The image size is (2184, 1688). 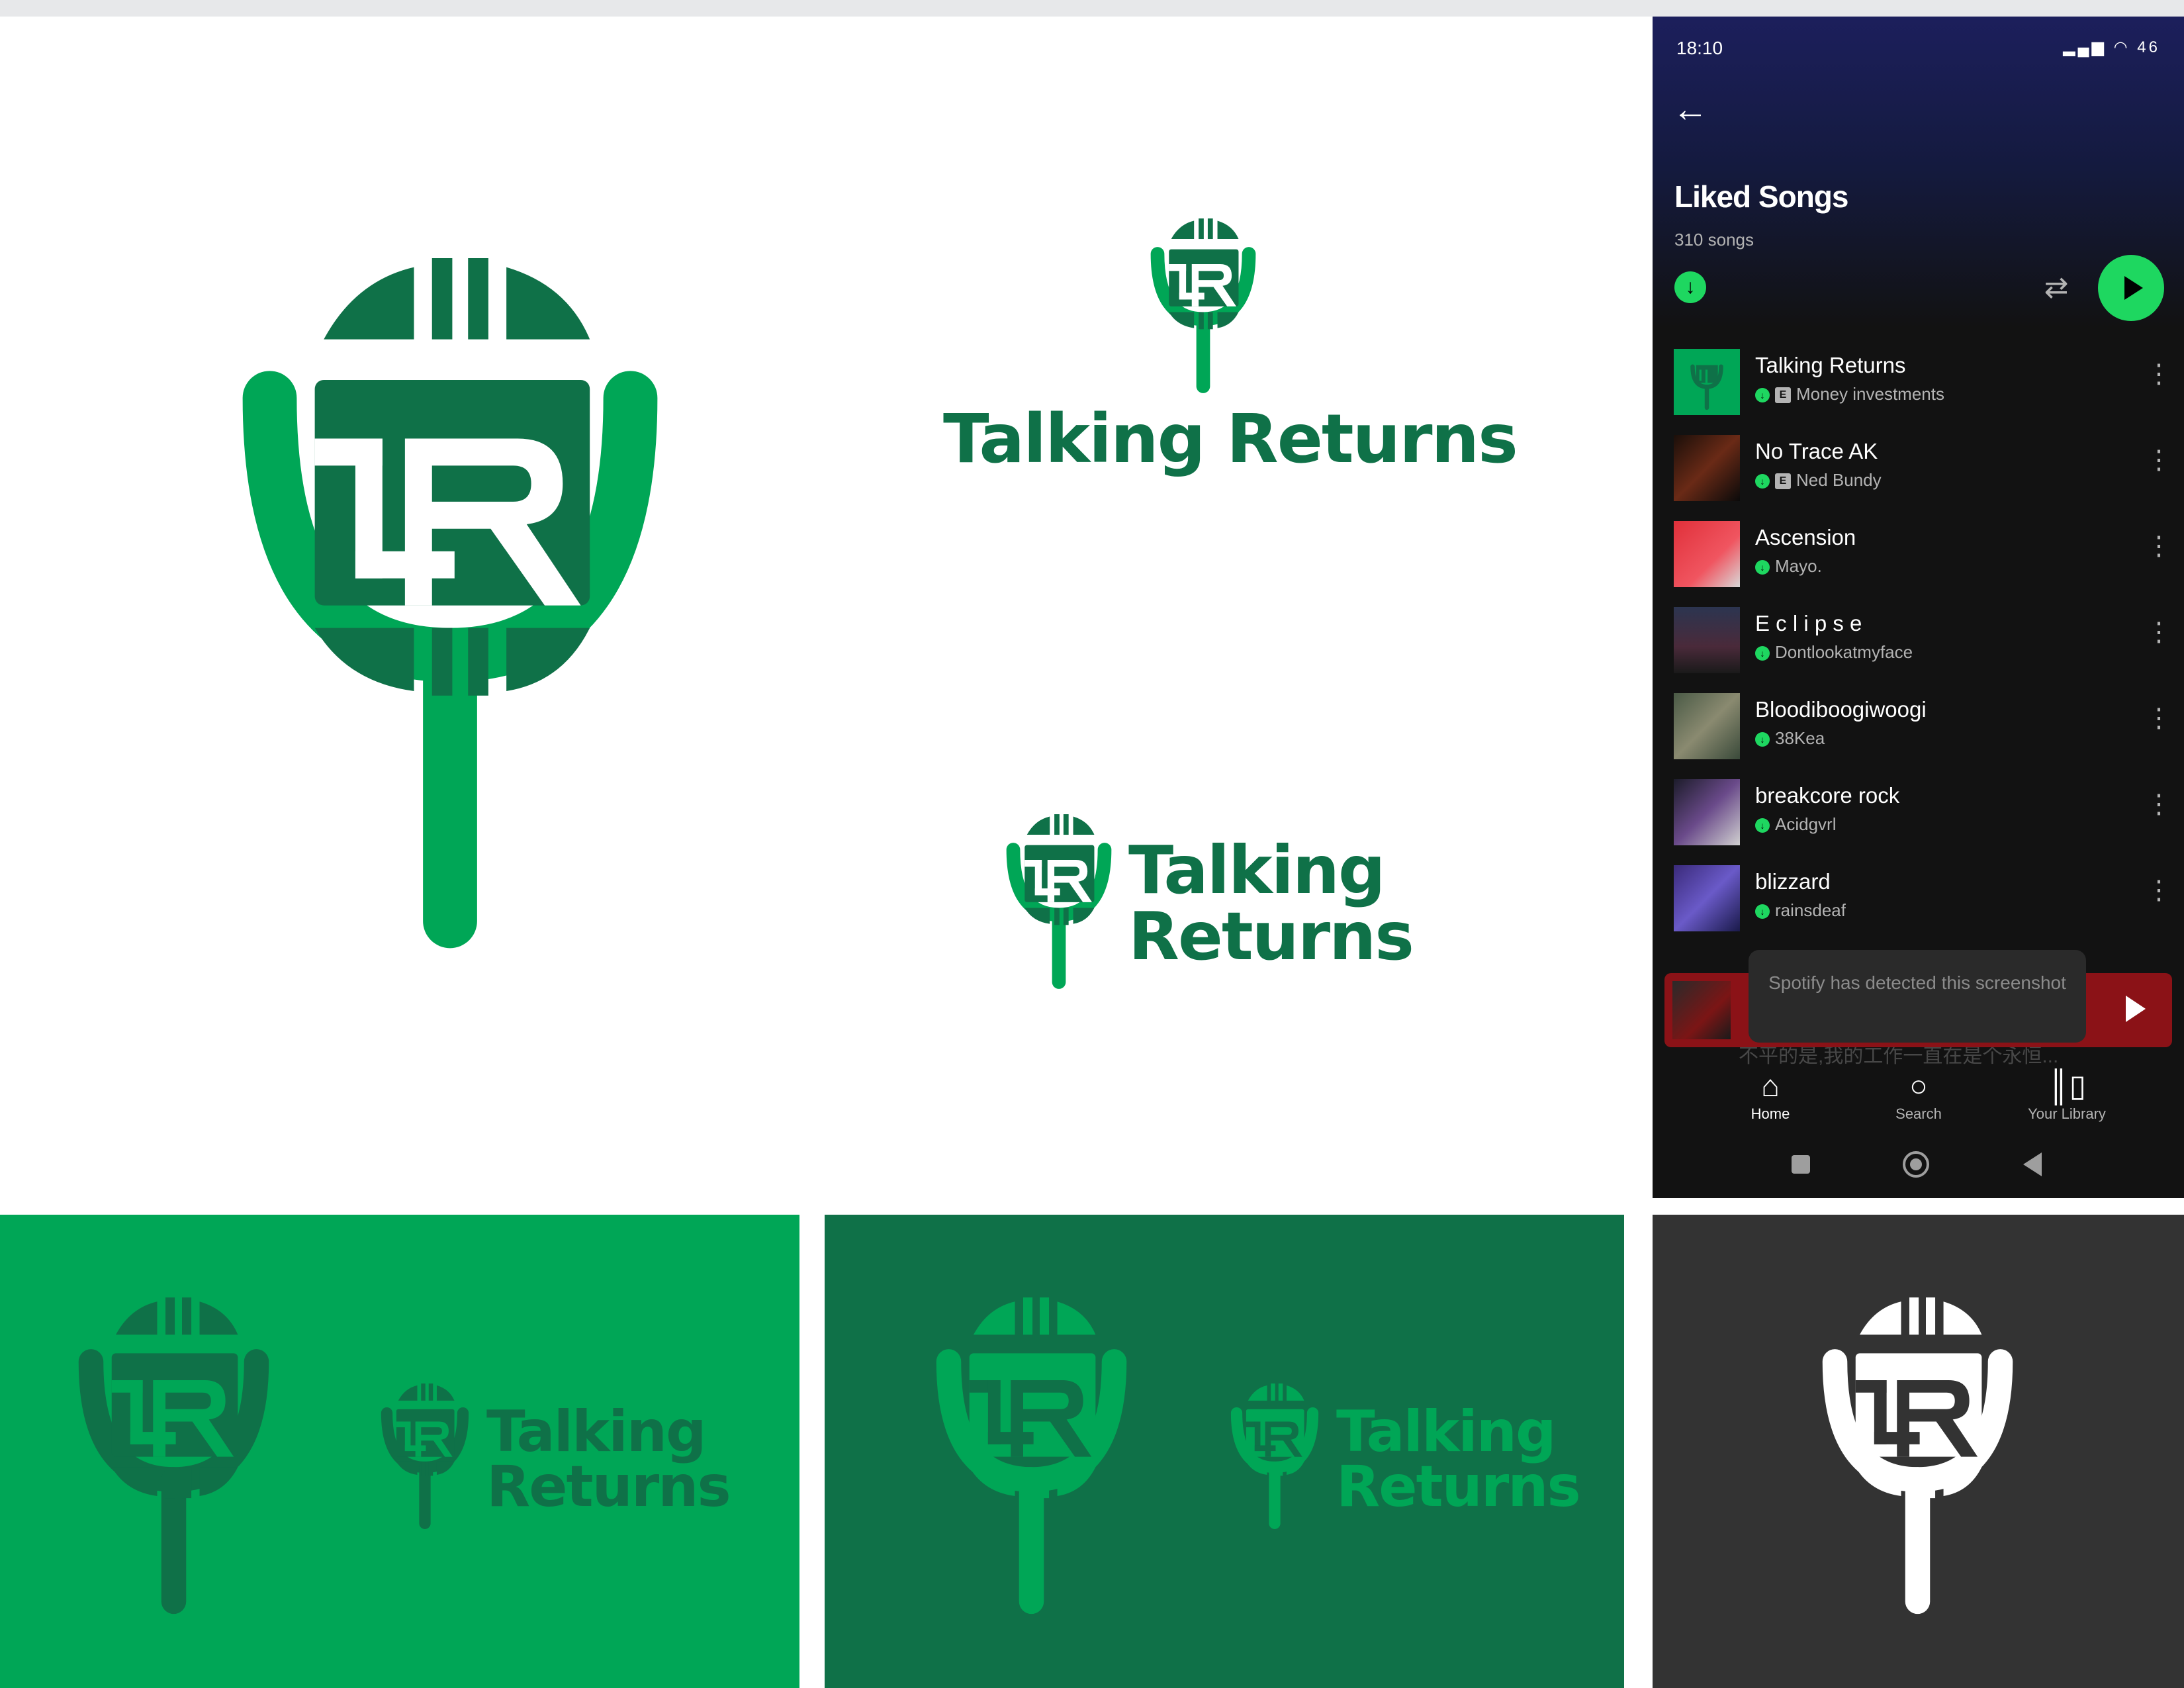 I want to click on library-icon: ║▯, so click(x=2067, y=1085).